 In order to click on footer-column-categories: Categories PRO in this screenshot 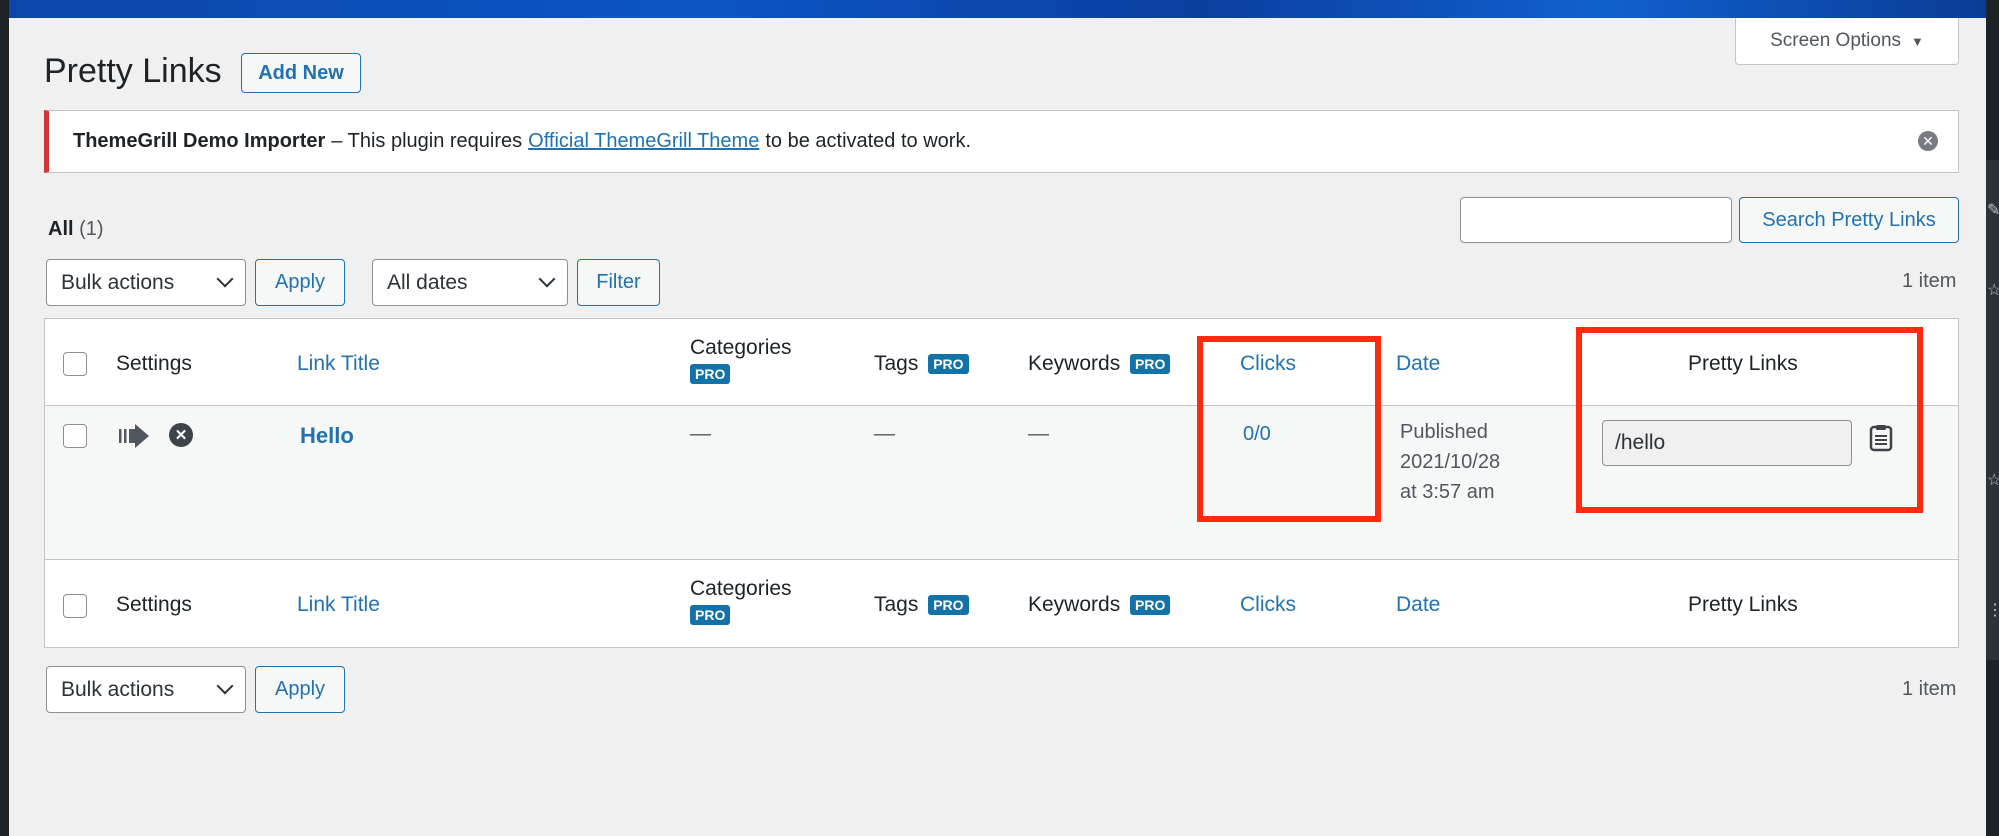, I will do `click(741, 601)`.